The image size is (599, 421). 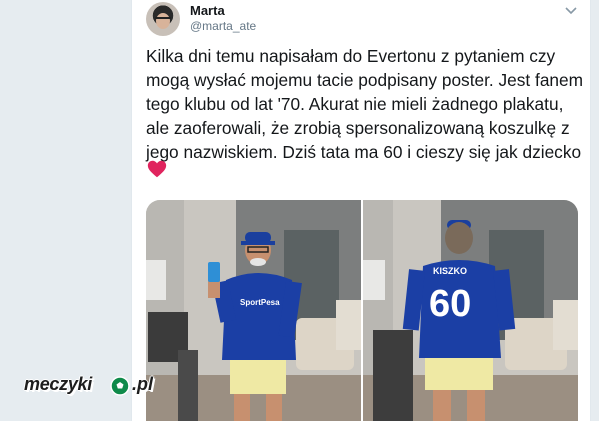 What do you see at coordinates (260, 302) in the screenshot?
I see `shirt-sponsor: SportPesa` at bounding box center [260, 302].